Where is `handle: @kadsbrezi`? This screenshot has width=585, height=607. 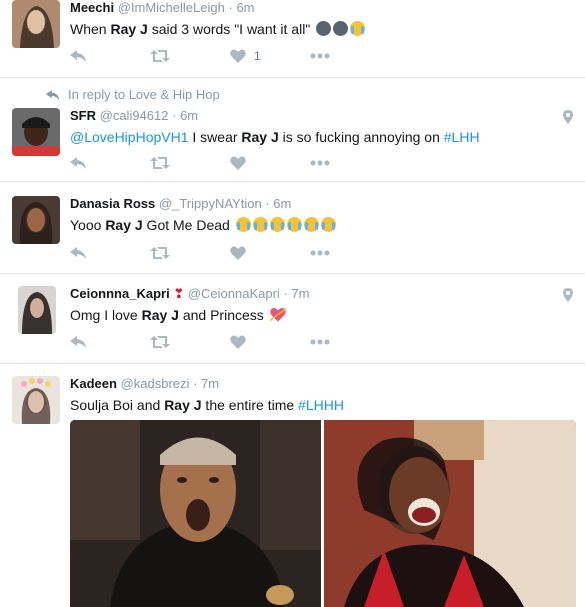 handle: @kadsbrezi is located at coordinates (155, 383).